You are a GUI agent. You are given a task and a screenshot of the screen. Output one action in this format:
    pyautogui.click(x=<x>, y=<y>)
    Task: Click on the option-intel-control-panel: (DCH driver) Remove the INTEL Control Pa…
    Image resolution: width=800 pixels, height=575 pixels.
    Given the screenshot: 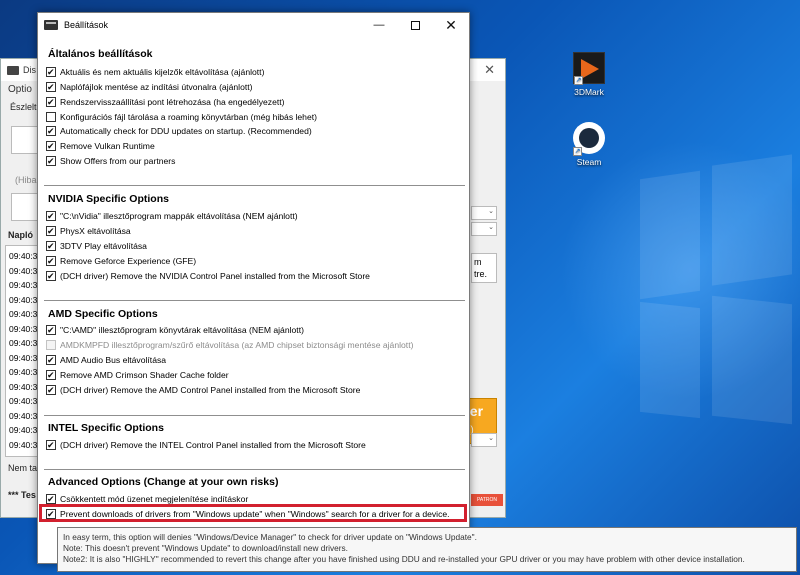 What is the action you would take?
    pyautogui.click(x=206, y=444)
    